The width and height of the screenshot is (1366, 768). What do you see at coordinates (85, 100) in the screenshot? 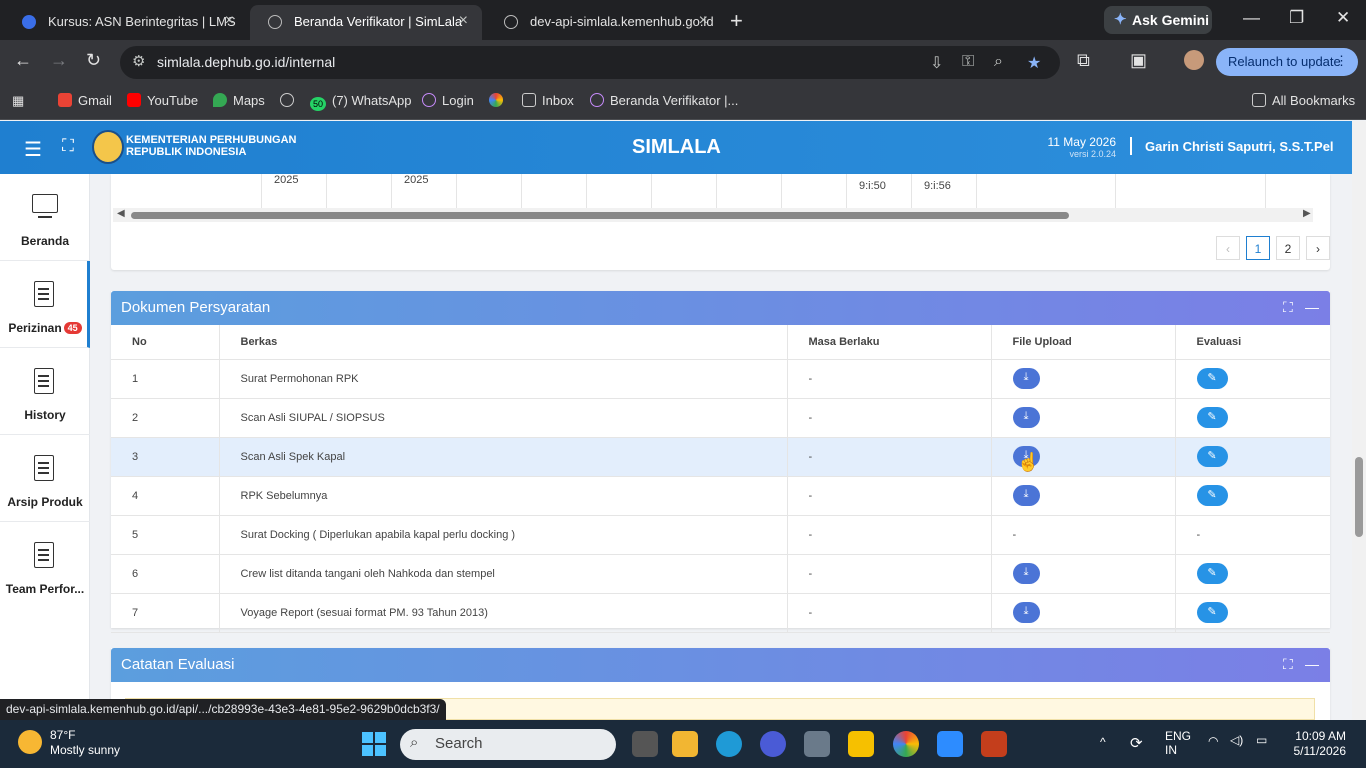
I see `bookmark-gmail: Gmail` at bounding box center [85, 100].